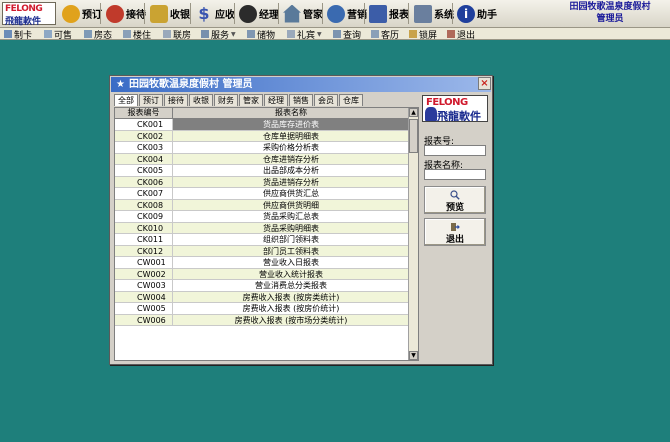 The image size is (670, 442). Describe the element at coordinates (423, 34) in the screenshot. I see `menu-item-lock-screen: 锁屏` at that location.